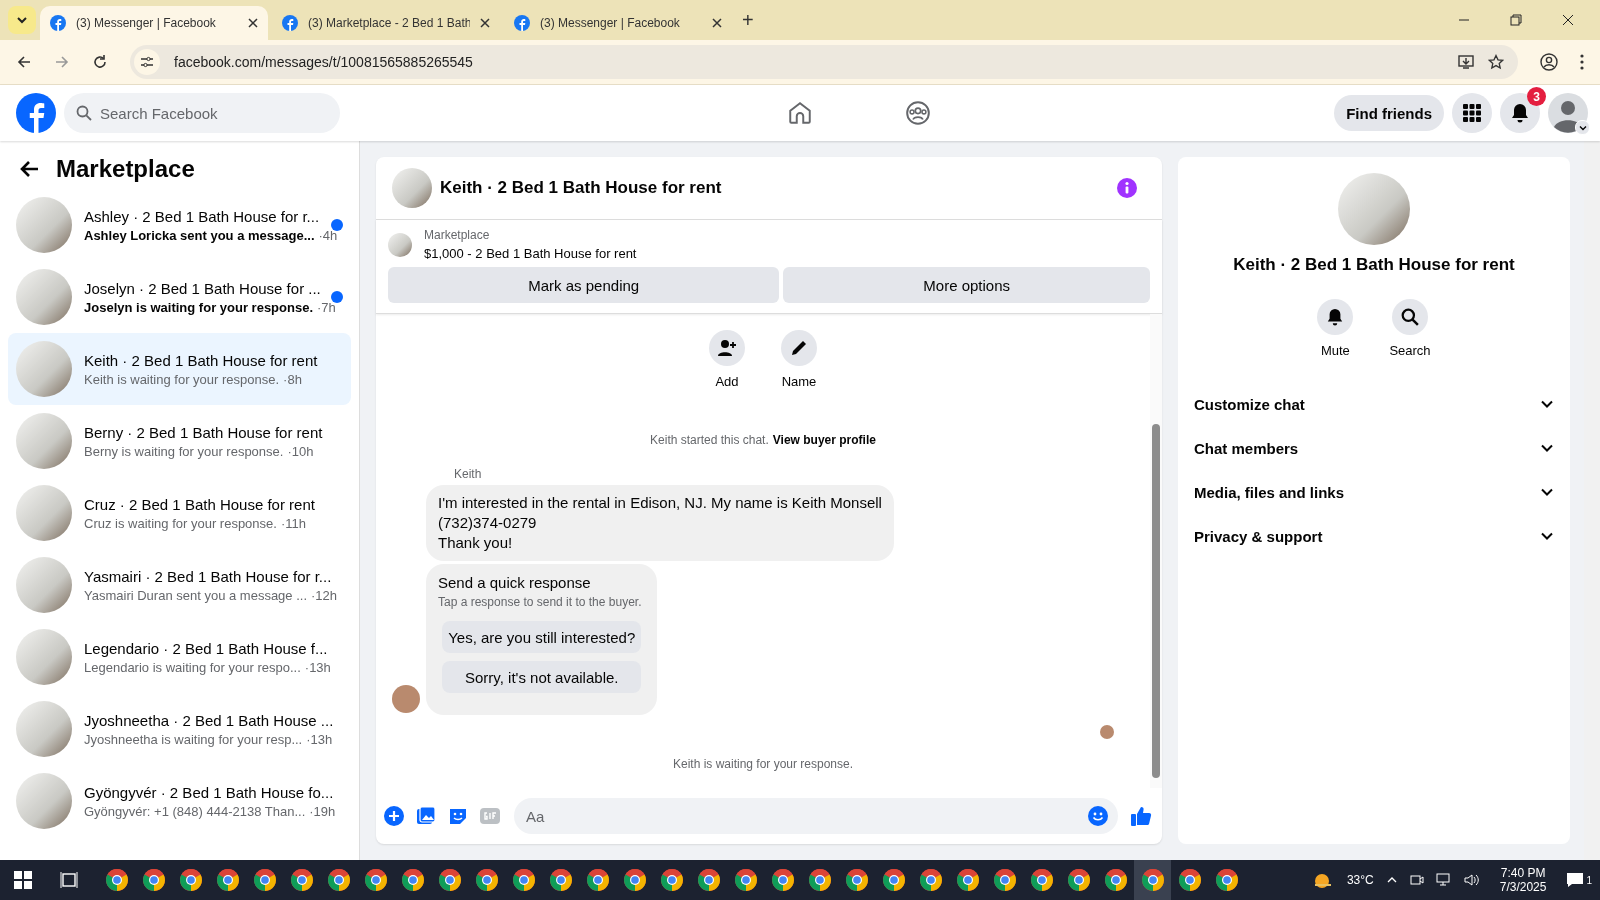 This screenshot has width=1600, height=900. I want to click on quick-reply-button: Yes, are you still interested?, so click(542, 637).